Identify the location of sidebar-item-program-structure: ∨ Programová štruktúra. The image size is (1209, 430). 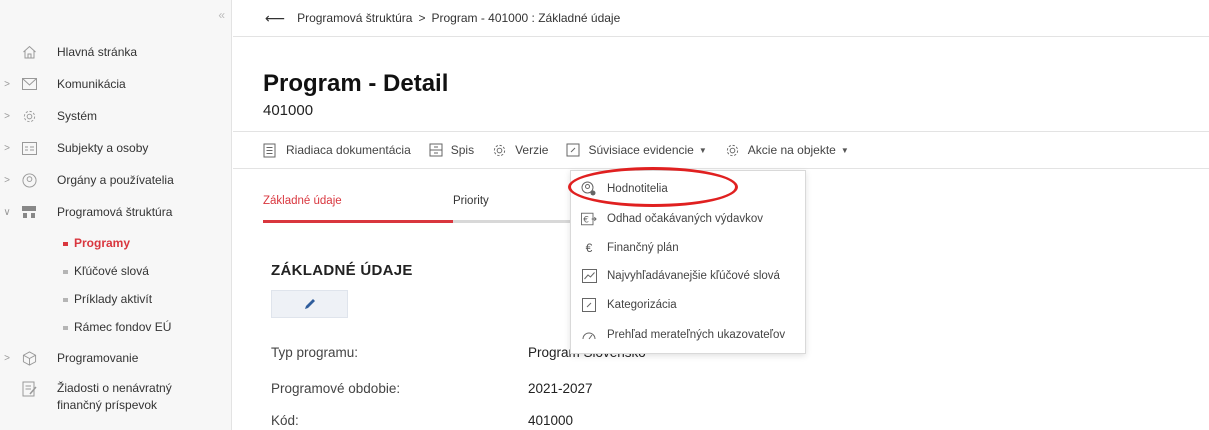
(116, 212).